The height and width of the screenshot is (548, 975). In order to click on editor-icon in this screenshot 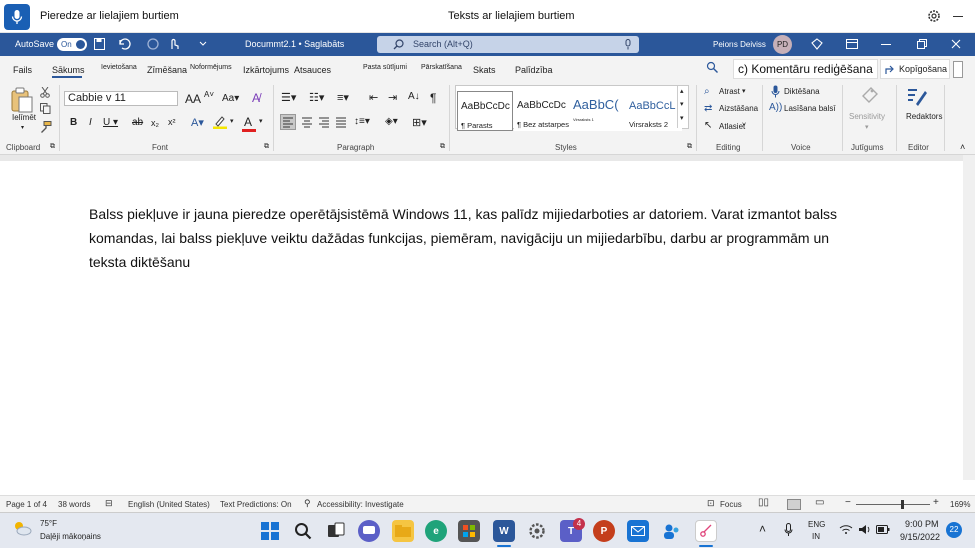, I will do `click(917, 96)`.